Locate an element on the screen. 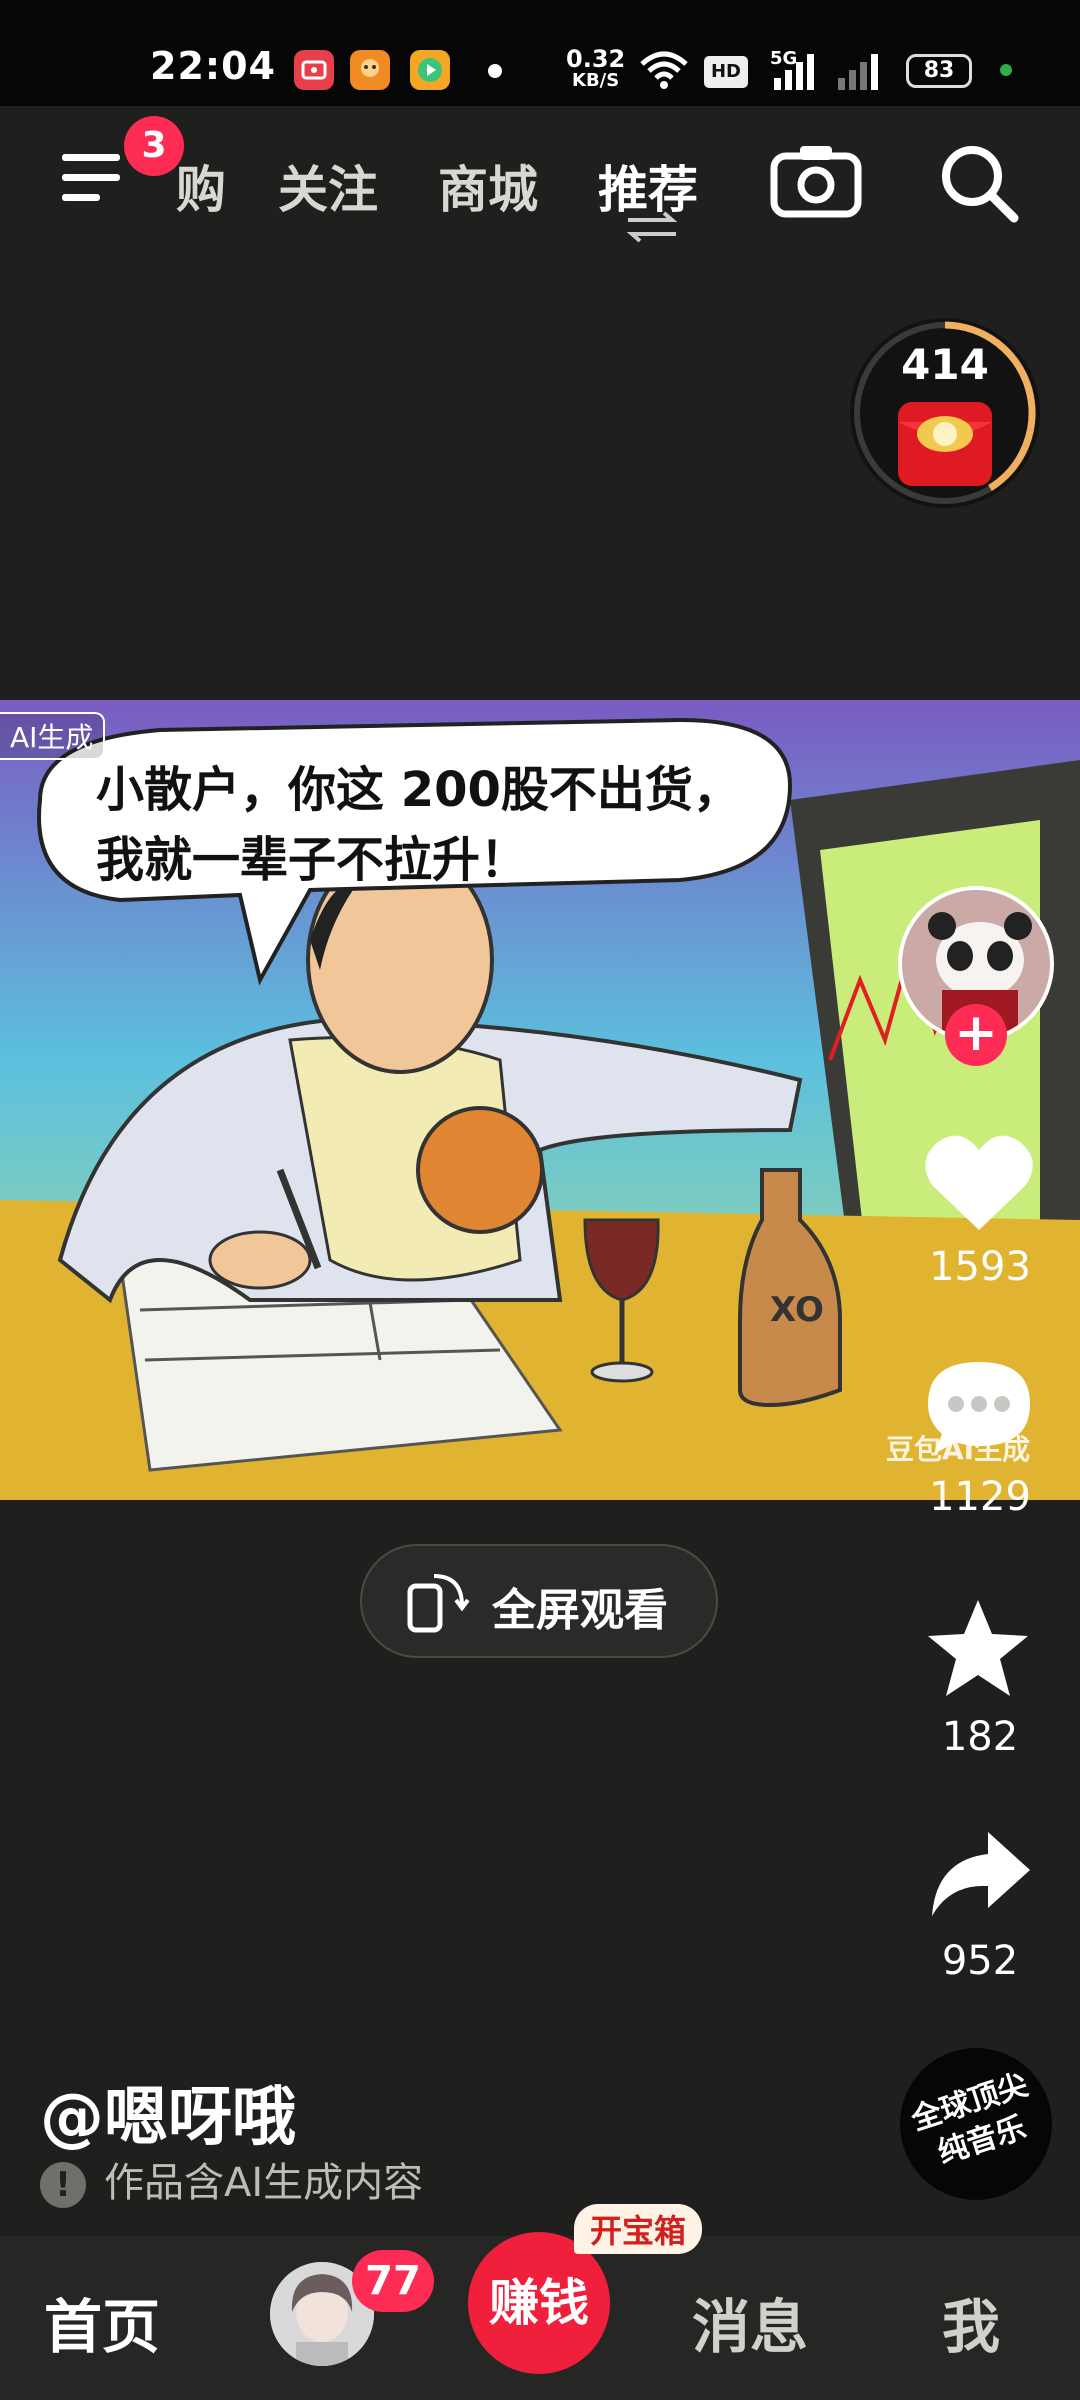 The image size is (1080, 2400). network-speed: 0.32 KB/S is located at coordinates (596, 68).